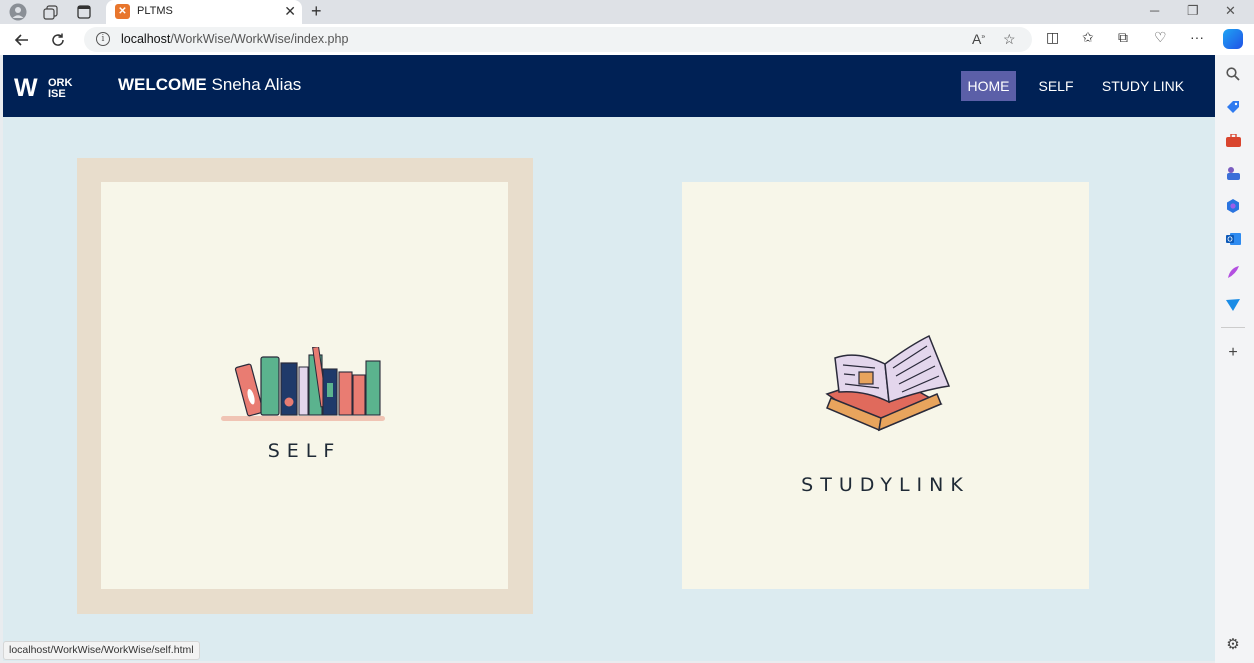 The width and height of the screenshot is (1254, 663). I want to click on settings-gear-icon: ⚙, so click(1233, 644).